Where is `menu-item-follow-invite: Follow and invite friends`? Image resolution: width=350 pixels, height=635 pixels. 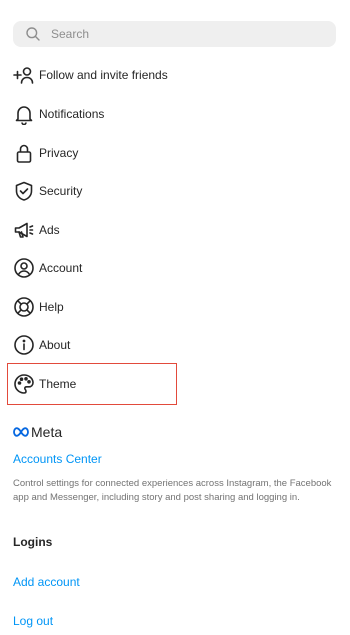 menu-item-follow-invite: Follow and invite friends is located at coordinates (90, 75).